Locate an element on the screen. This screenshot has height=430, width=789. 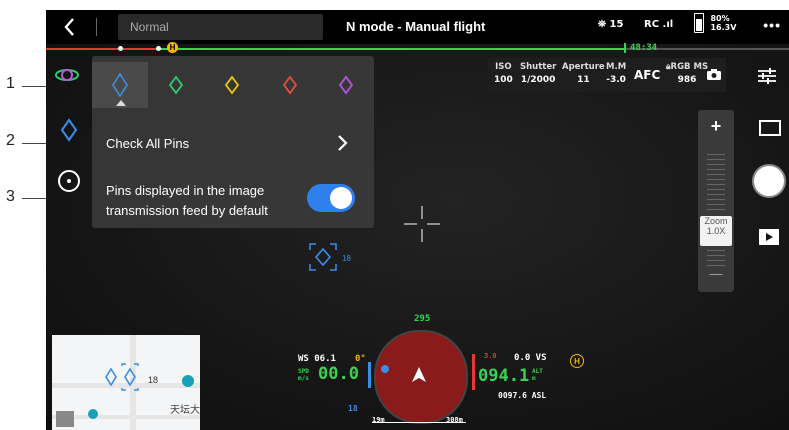
pin-color-green is located at coordinates (176, 85).